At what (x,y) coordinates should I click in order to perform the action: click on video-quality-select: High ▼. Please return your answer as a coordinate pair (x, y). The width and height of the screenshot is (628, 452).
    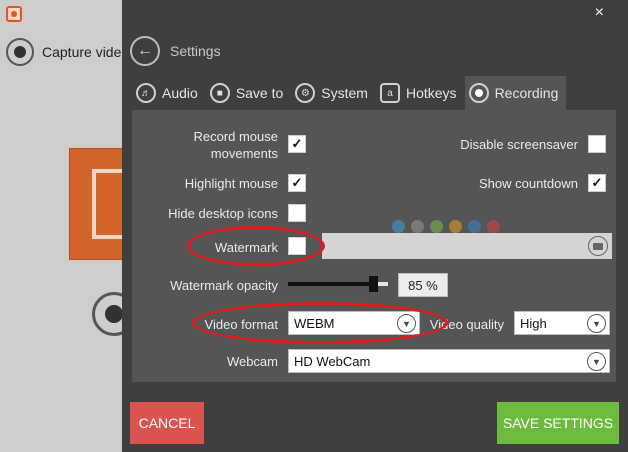
    Looking at the image, I should click on (562, 323).